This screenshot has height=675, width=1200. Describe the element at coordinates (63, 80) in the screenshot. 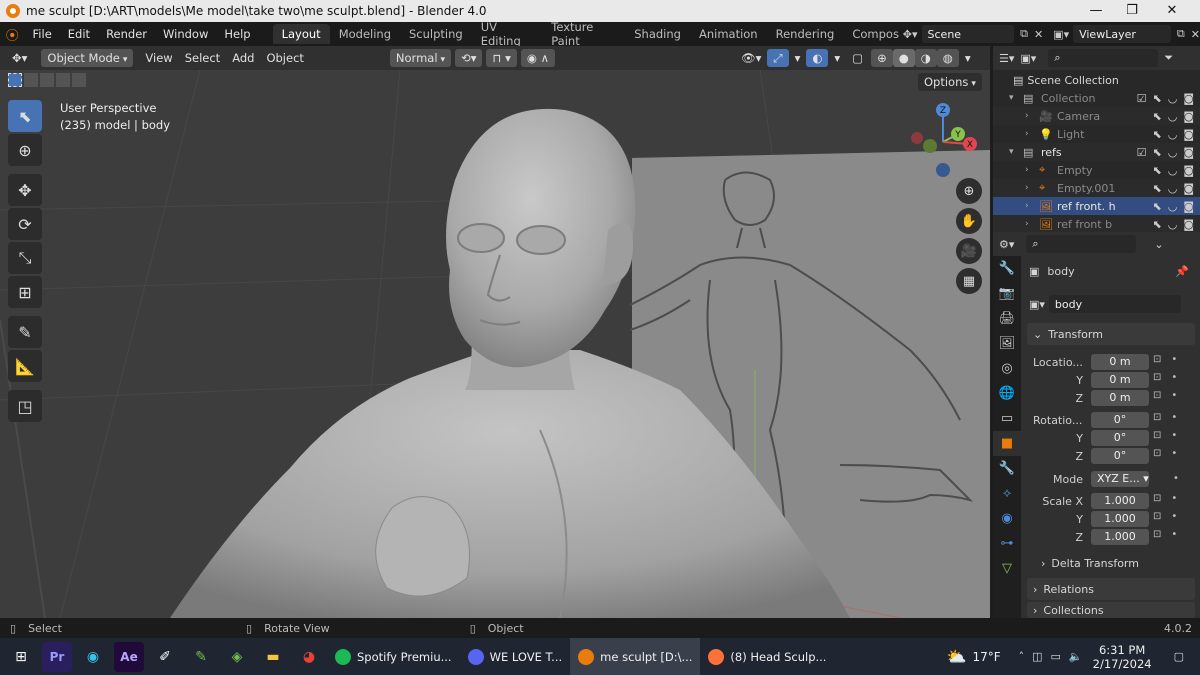

I see `select-difference-icon` at that location.